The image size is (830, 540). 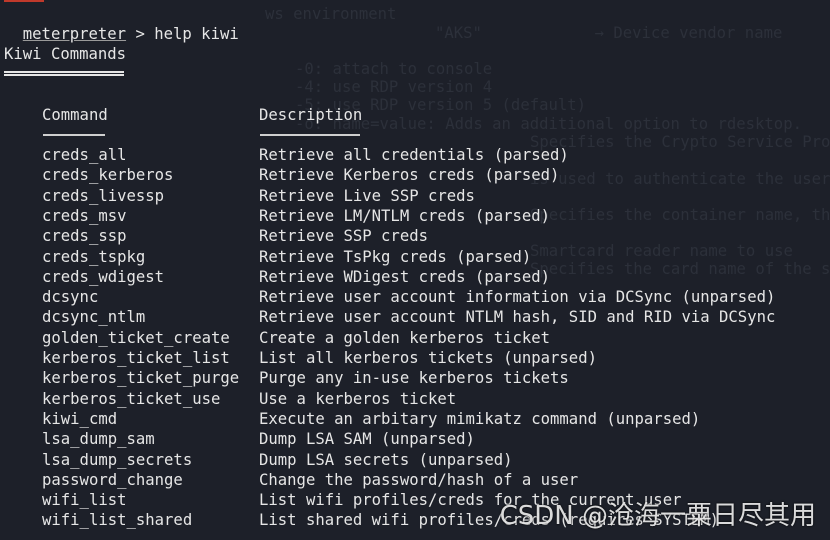 I want to click on command-name: creds_all, so click(x=84, y=155).